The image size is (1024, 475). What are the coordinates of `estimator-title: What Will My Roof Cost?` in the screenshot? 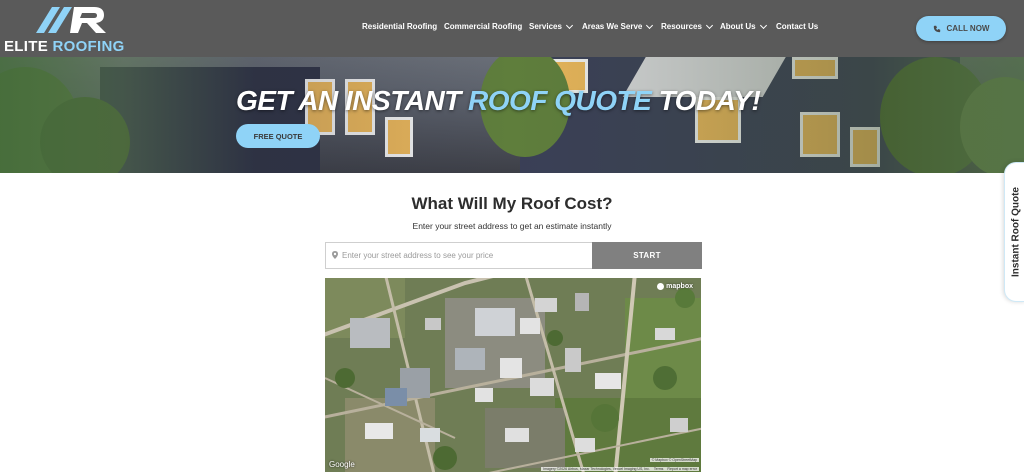 It's located at (512, 203).